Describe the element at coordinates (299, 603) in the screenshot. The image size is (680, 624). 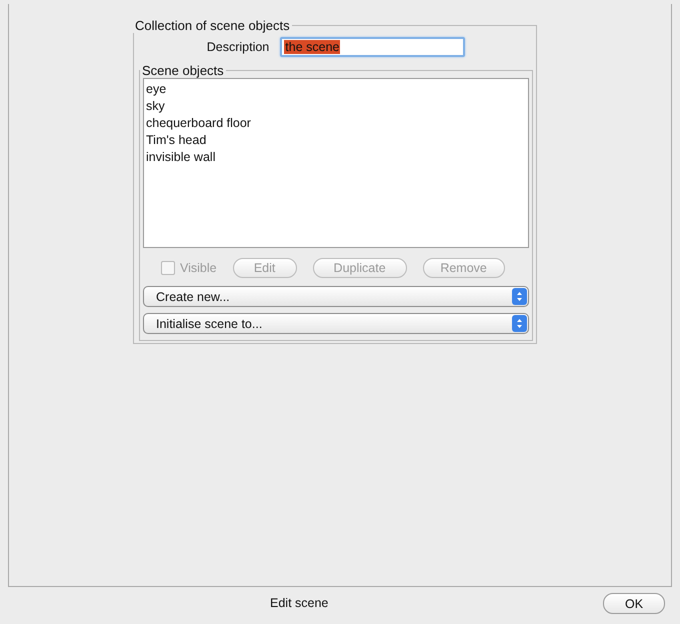
I see `status-title: Edit scene` at that location.